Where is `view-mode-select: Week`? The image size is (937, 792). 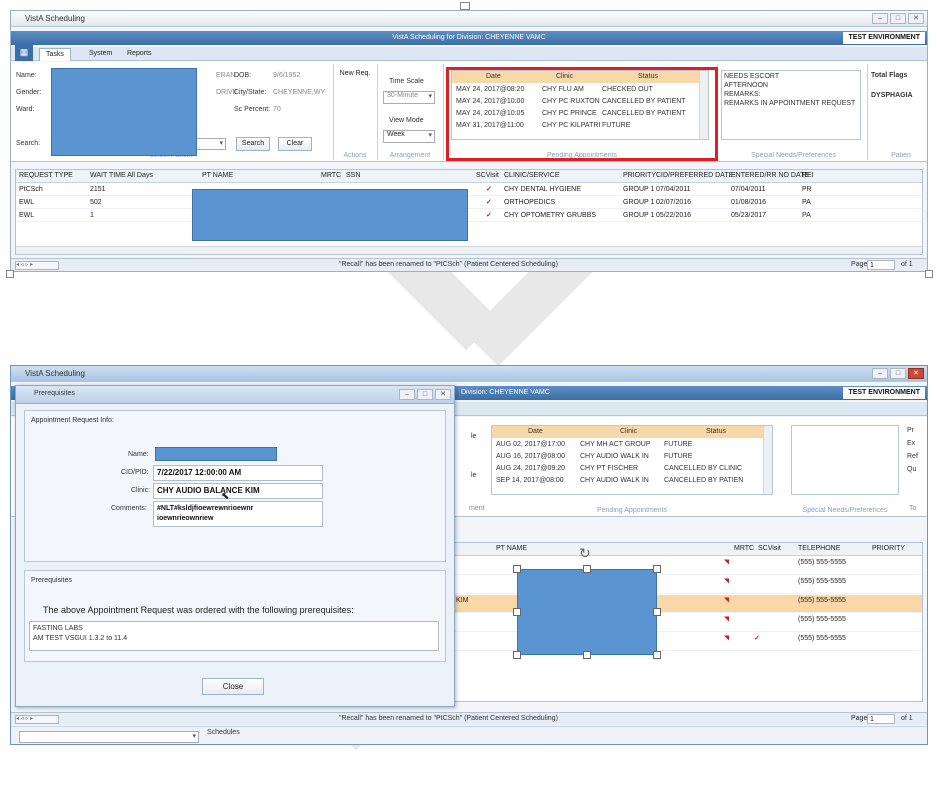
view-mode-select: Week is located at coordinates (409, 136).